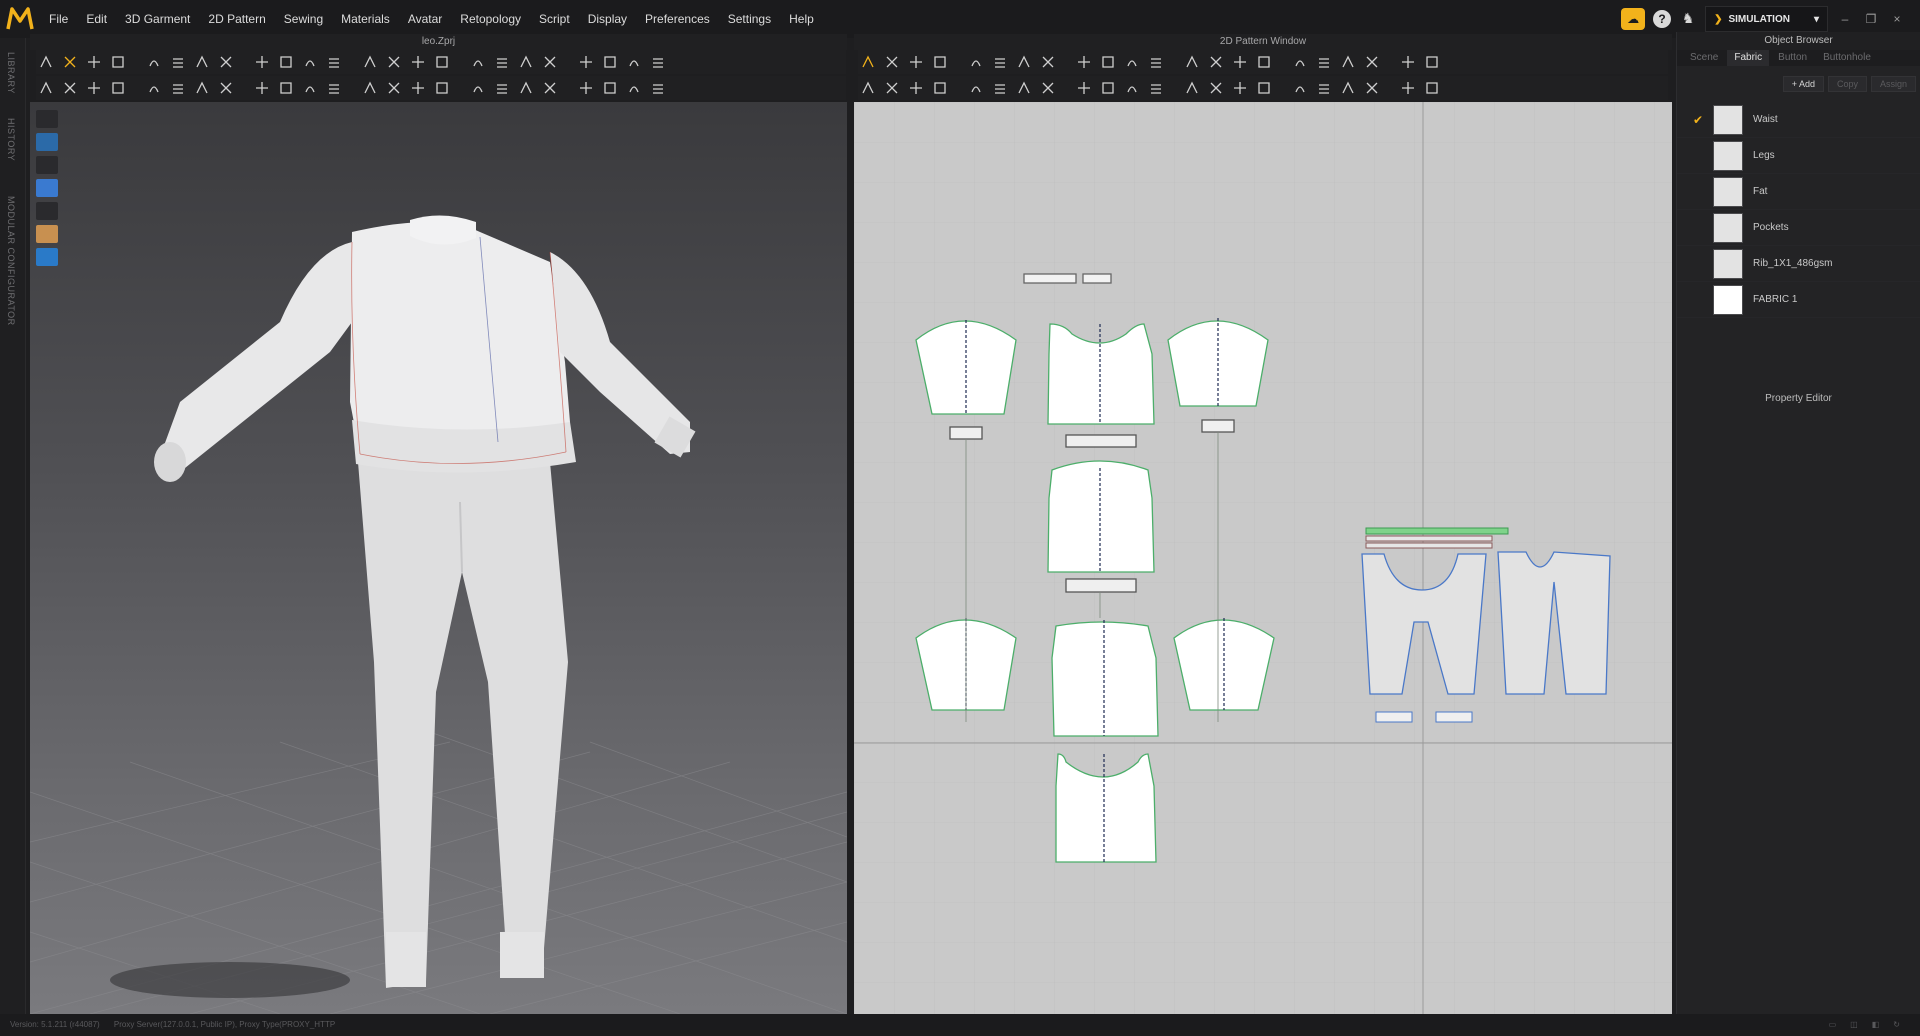 Image resolution: width=1920 pixels, height=1036 pixels. Describe the element at coordinates (1798, 120) in the screenshot. I see `fabric-row: ✔ Waist` at that location.